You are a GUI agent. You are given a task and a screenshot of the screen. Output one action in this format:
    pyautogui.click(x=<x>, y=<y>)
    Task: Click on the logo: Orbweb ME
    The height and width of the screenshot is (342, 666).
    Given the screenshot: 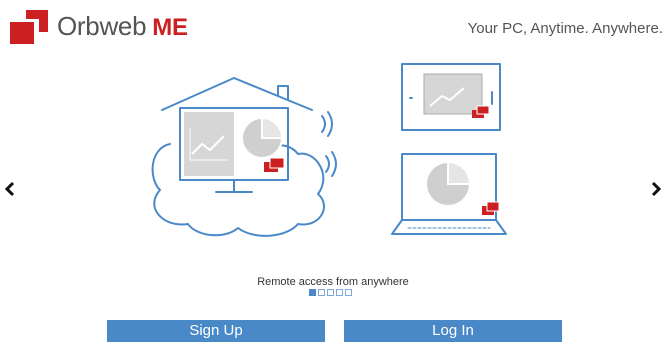 What is the action you would take?
    pyautogui.click(x=99, y=27)
    